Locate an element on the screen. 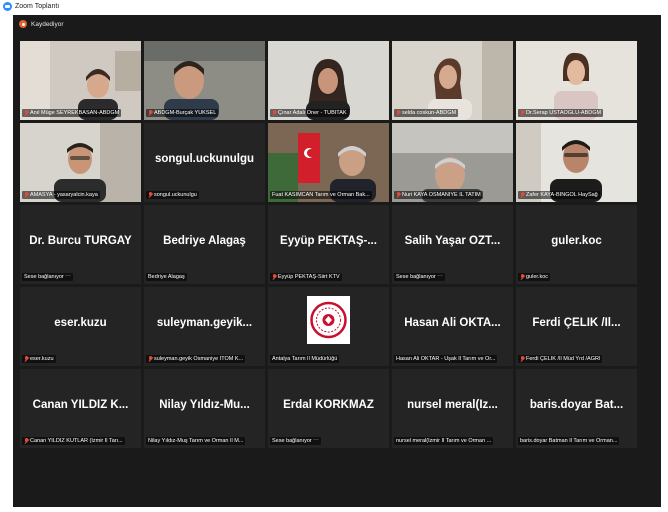  participant-tile: guler.koc guler.koc is located at coordinates (576, 244).